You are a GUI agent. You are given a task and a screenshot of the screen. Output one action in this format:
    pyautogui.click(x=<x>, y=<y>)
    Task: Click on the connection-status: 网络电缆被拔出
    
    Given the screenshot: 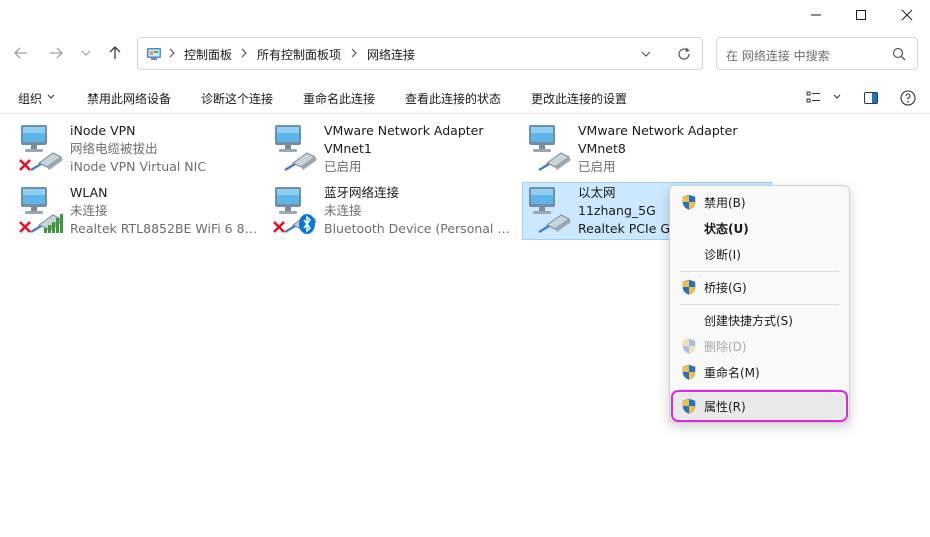 What is the action you would take?
    pyautogui.click(x=114, y=148)
    